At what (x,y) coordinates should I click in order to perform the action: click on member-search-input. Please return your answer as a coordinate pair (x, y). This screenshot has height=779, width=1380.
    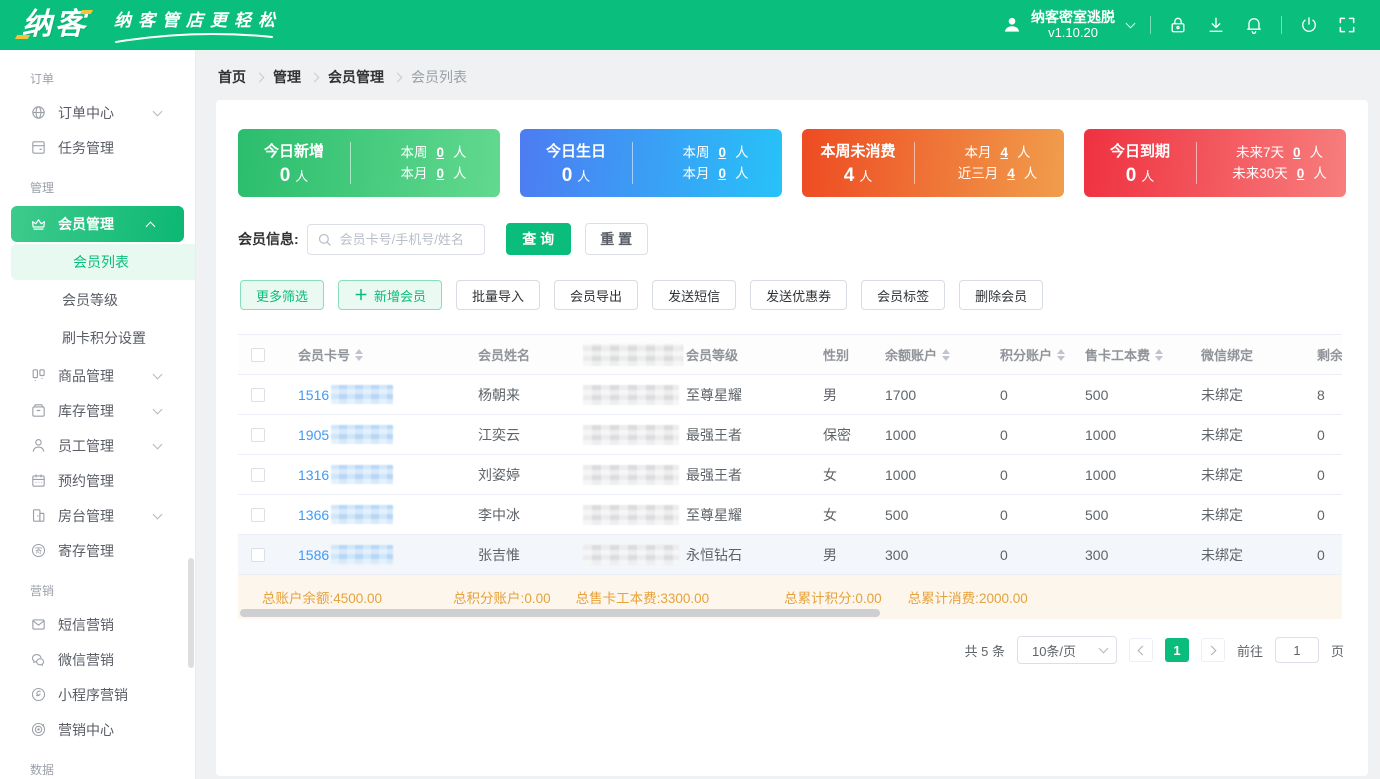
    Looking at the image, I should click on (395, 239).